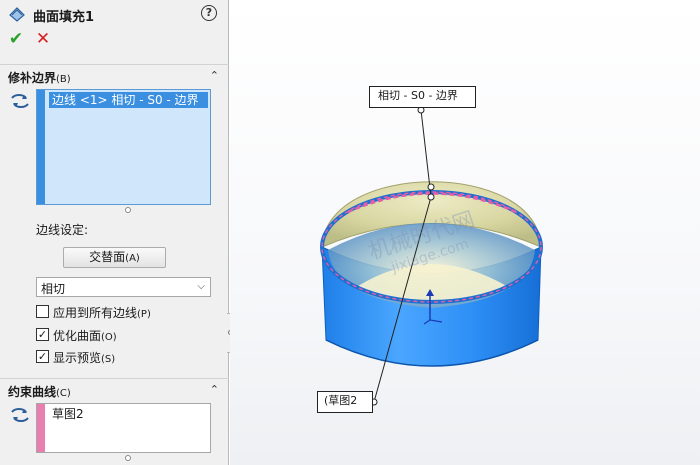 The image size is (700, 465). Describe the element at coordinates (209, 13) in the screenshot. I see `help-icon: ?` at that location.